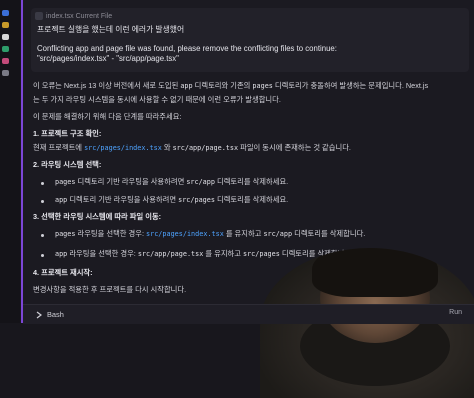 The height and width of the screenshot is (398, 474). Describe the element at coordinates (375, 272) in the screenshot. I see `person-hair` at that location.